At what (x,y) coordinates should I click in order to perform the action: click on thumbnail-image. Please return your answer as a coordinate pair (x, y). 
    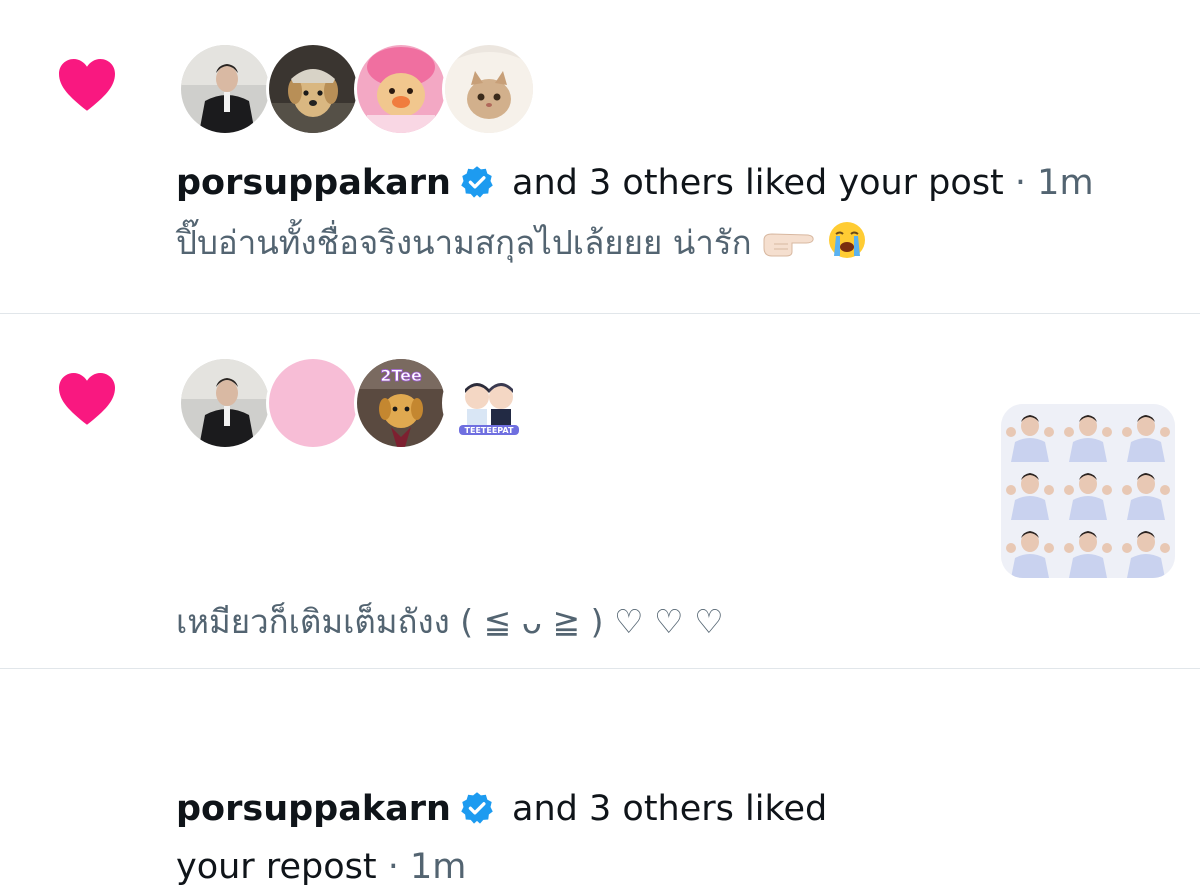
    Looking at the image, I should click on (1088, 491).